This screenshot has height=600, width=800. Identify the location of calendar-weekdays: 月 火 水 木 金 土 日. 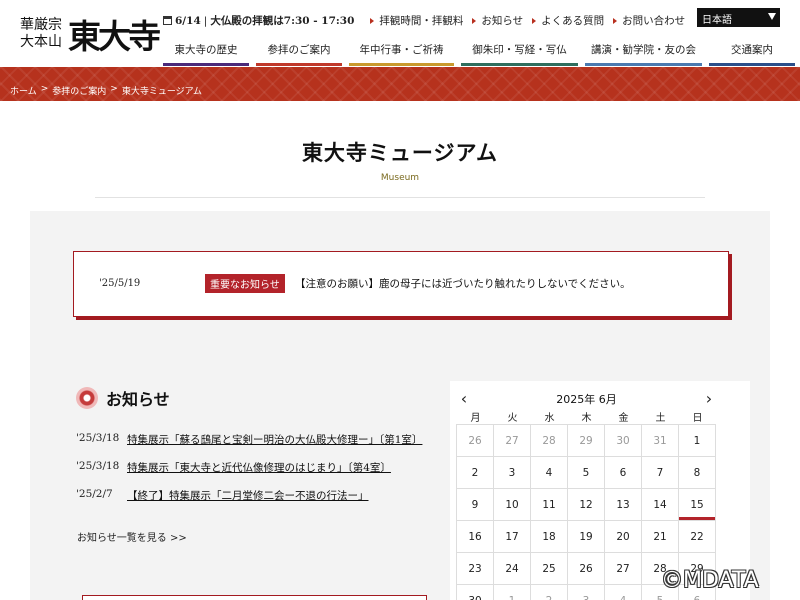
(586, 416).